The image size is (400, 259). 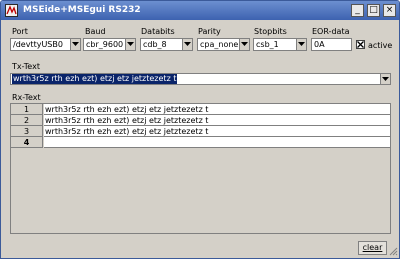 What do you see at coordinates (27, 131) in the screenshot?
I see `row-number: 3` at bounding box center [27, 131].